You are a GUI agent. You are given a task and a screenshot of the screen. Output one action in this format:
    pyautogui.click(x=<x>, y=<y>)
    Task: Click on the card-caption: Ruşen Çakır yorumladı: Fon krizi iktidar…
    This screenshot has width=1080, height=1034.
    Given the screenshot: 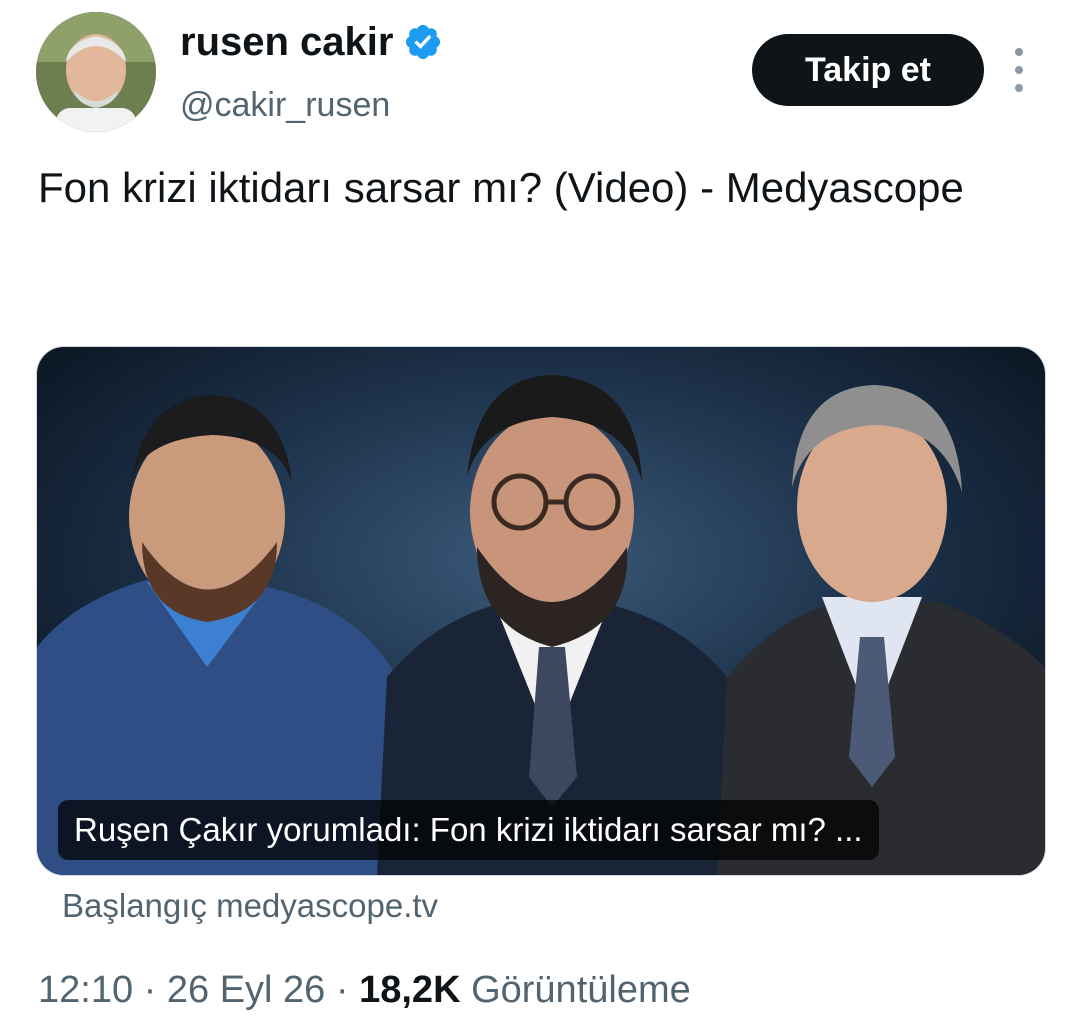 What is the action you would take?
    pyautogui.click(x=468, y=830)
    